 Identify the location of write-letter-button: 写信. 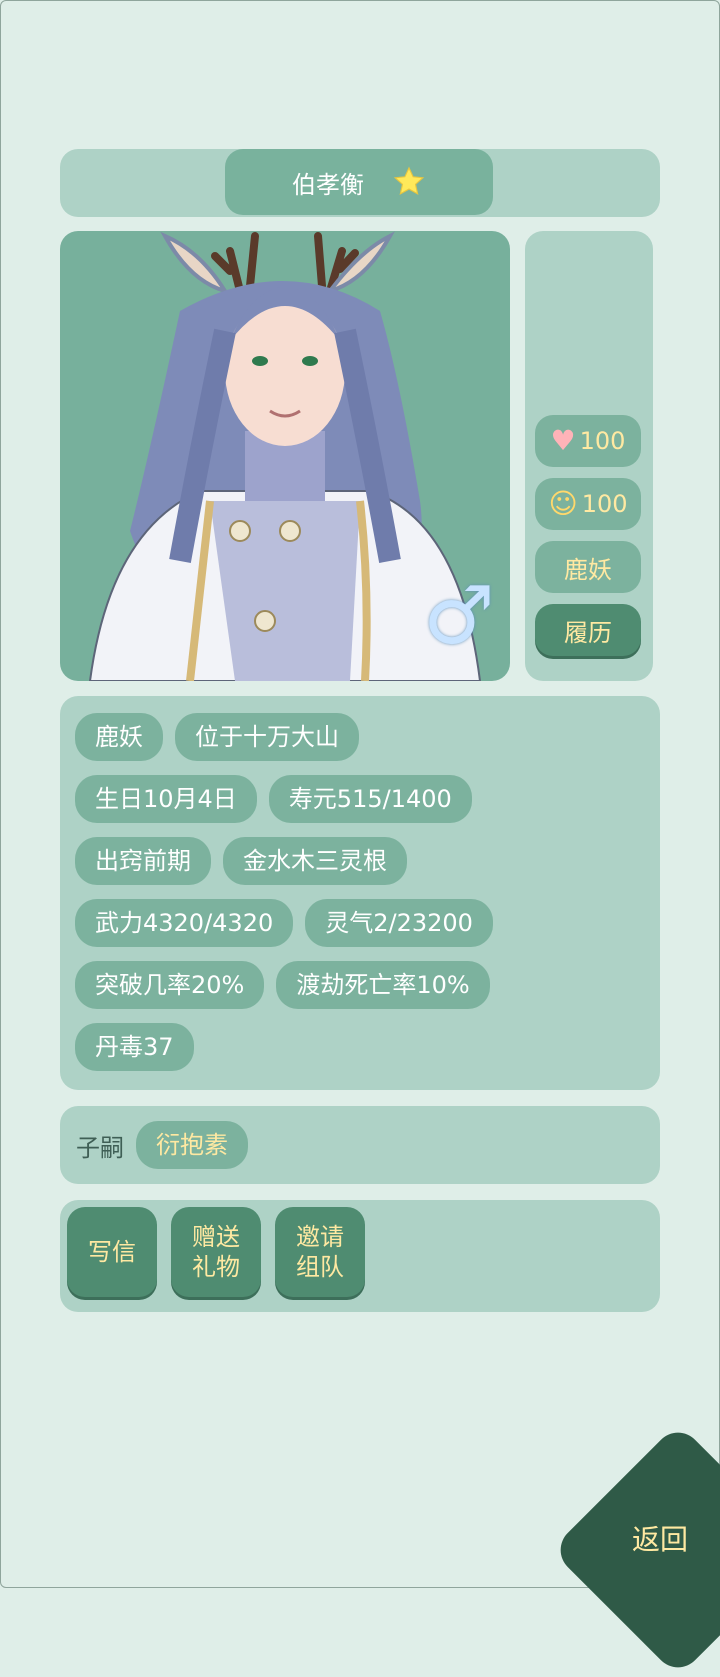
(112, 1252).